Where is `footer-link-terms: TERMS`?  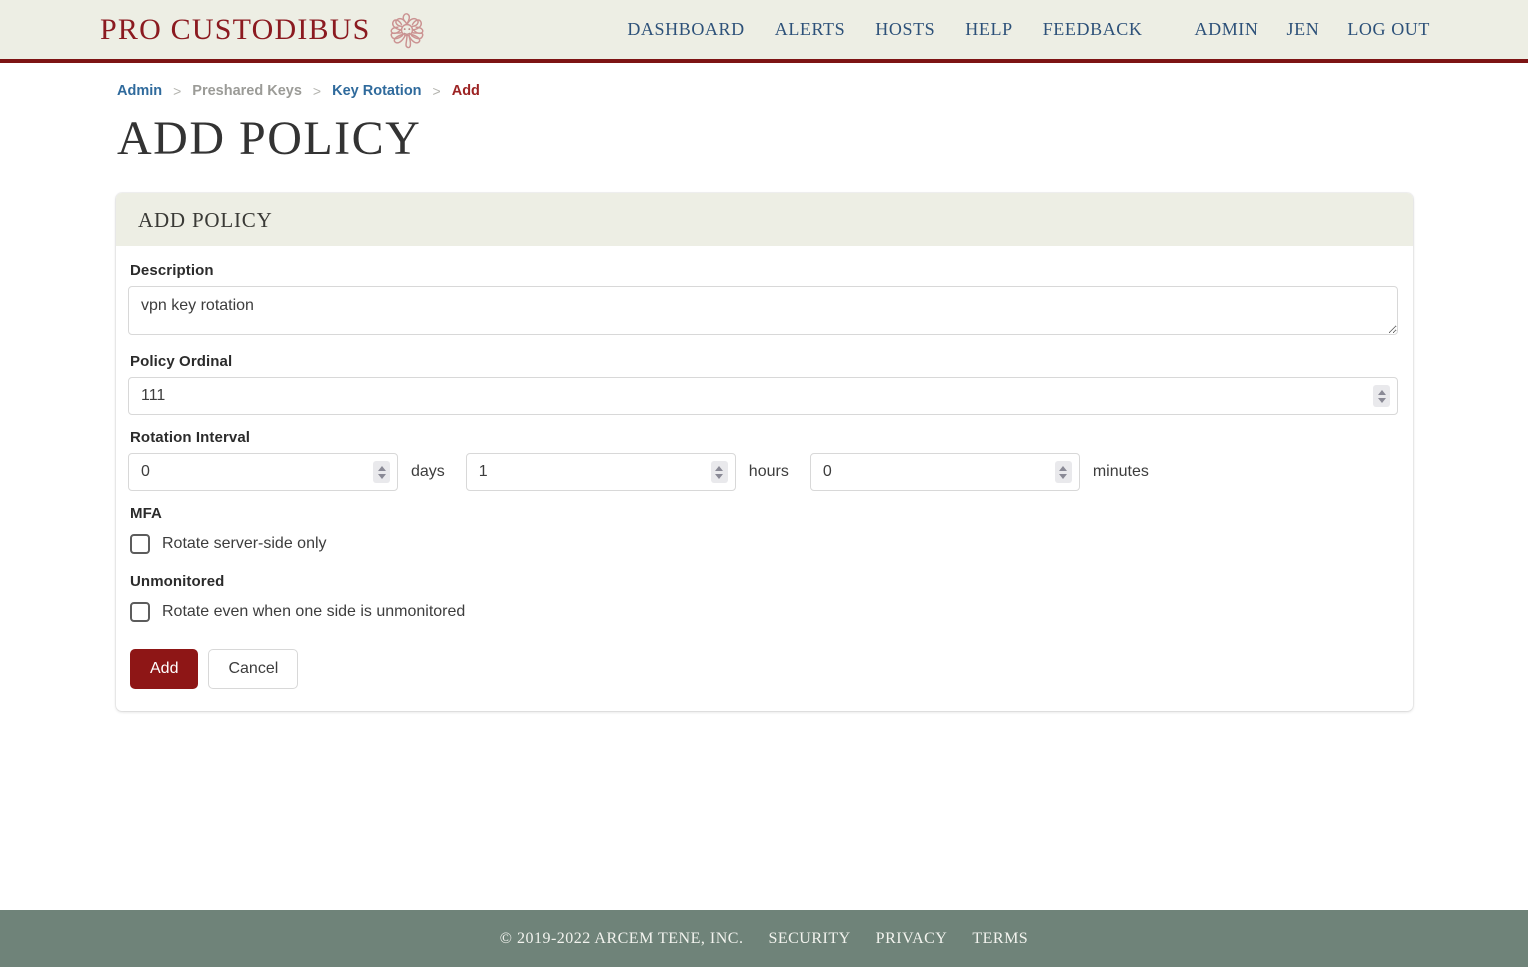
footer-link-terms: TERMS is located at coordinates (1000, 939).